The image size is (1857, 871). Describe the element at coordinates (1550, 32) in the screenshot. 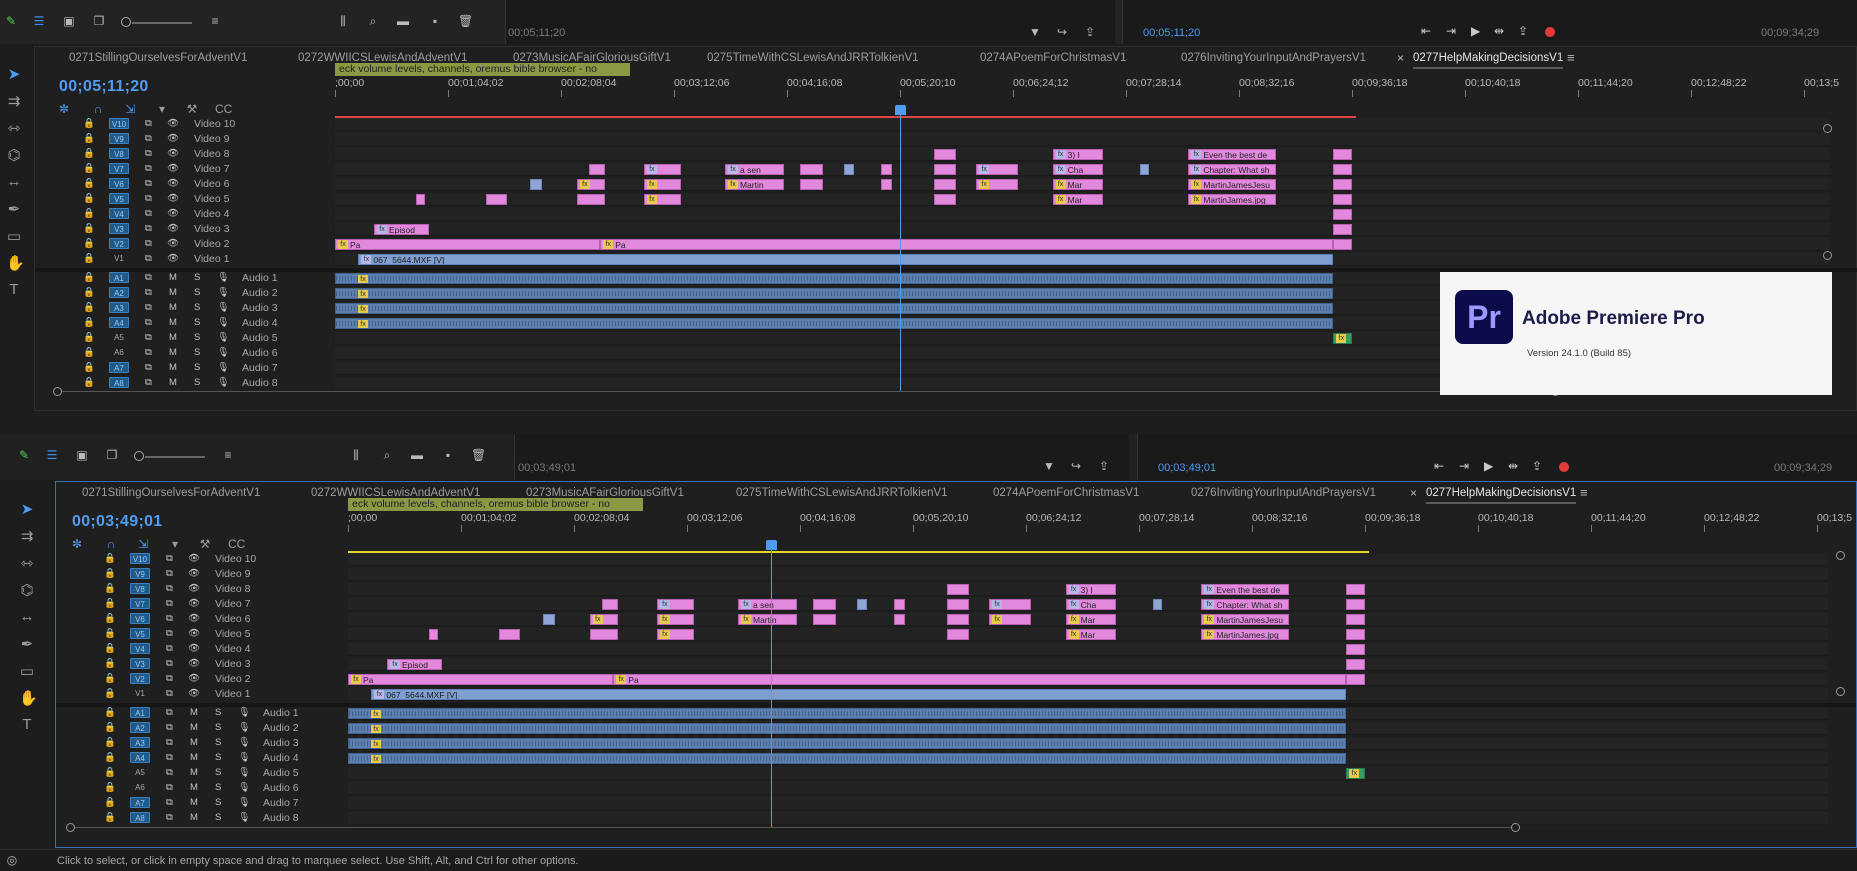

I see `record-icon` at that location.